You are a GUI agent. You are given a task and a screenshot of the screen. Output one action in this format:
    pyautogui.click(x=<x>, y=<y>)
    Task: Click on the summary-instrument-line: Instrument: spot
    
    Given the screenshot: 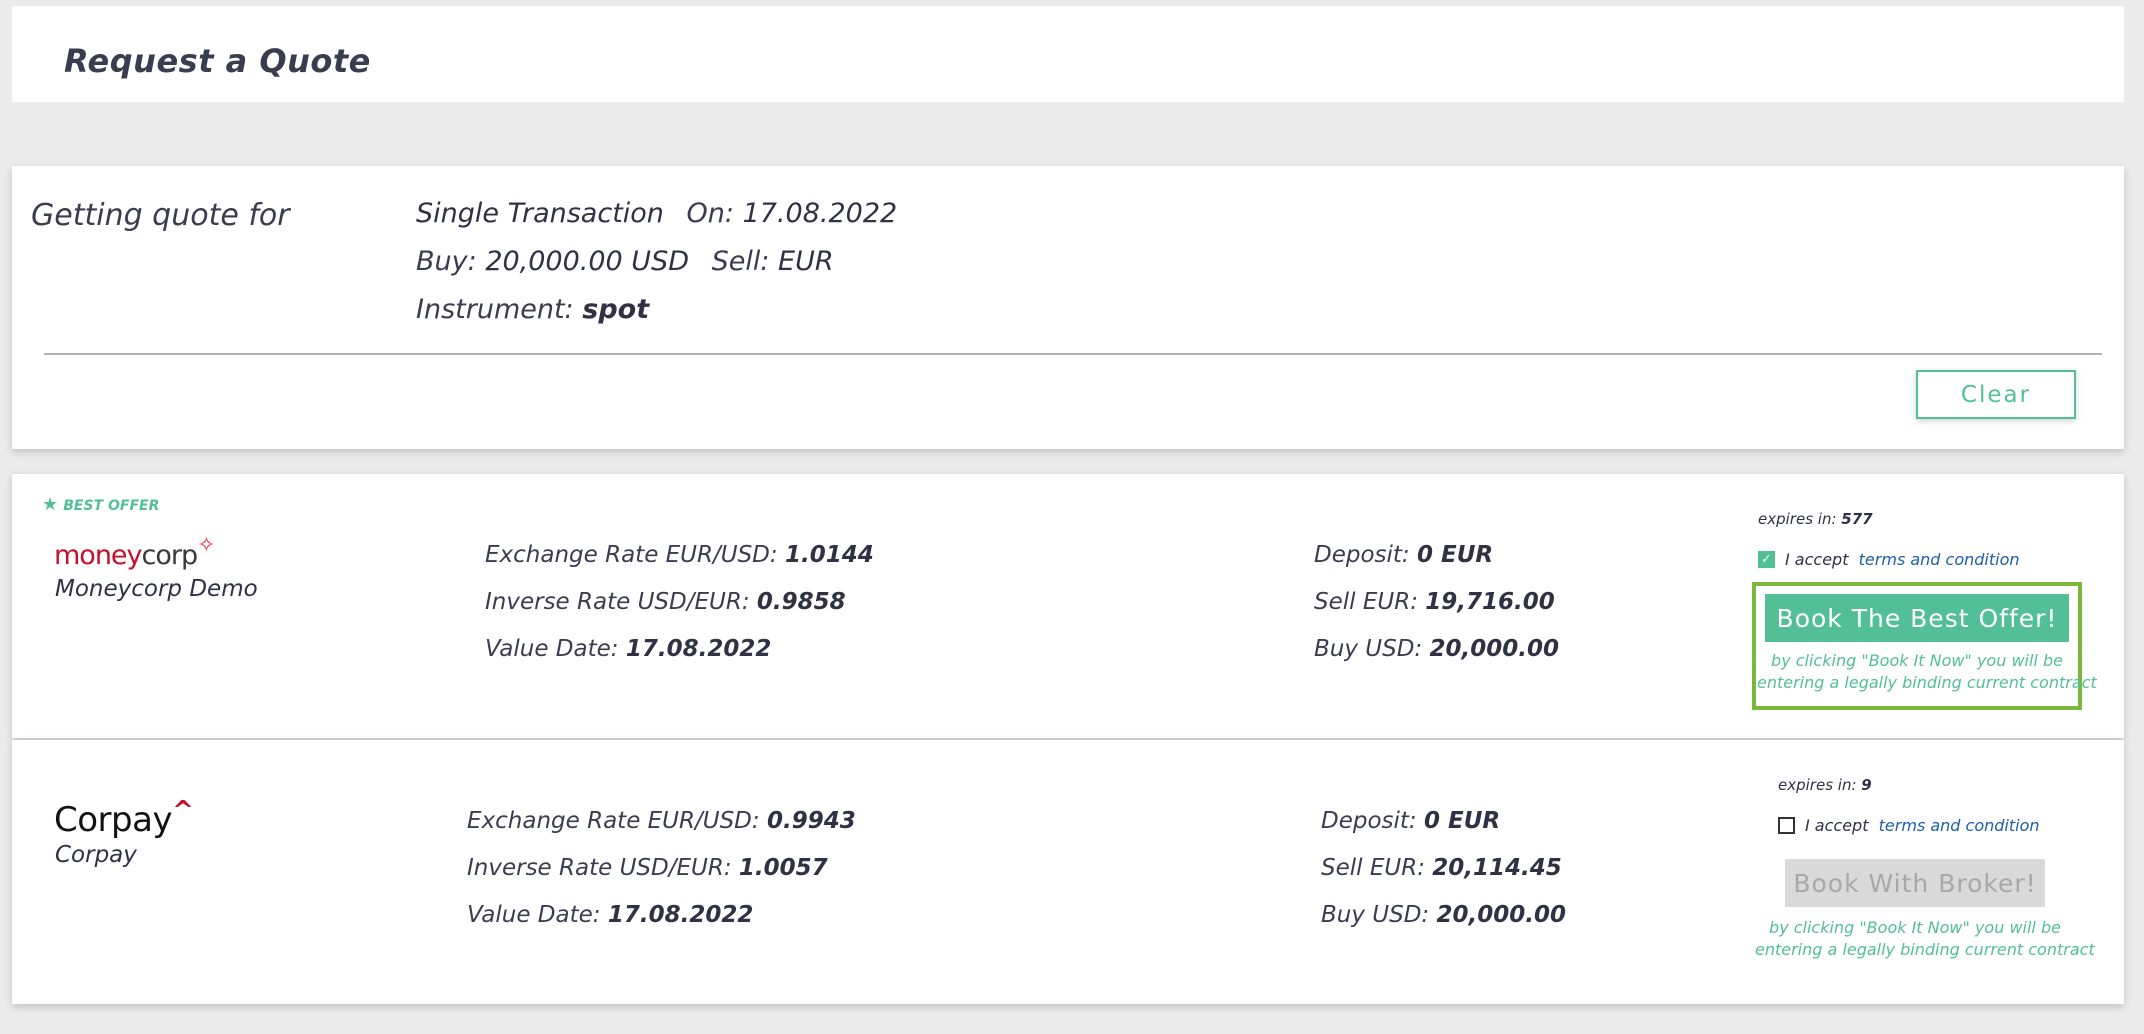 What is the action you would take?
    pyautogui.click(x=532, y=309)
    